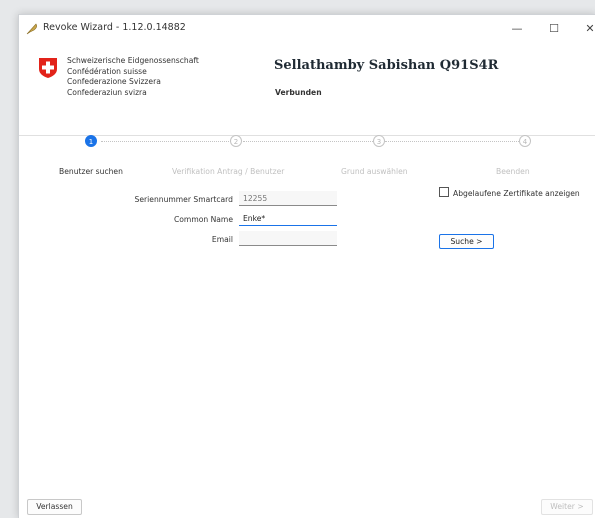 The height and width of the screenshot is (518, 595). Describe the element at coordinates (133, 60) in the screenshot. I see `name-de: Schweizerische Eidgenossenschaft` at that location.